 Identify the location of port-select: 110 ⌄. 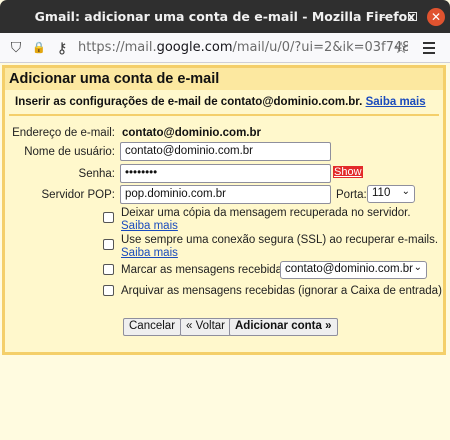
(391, 194).